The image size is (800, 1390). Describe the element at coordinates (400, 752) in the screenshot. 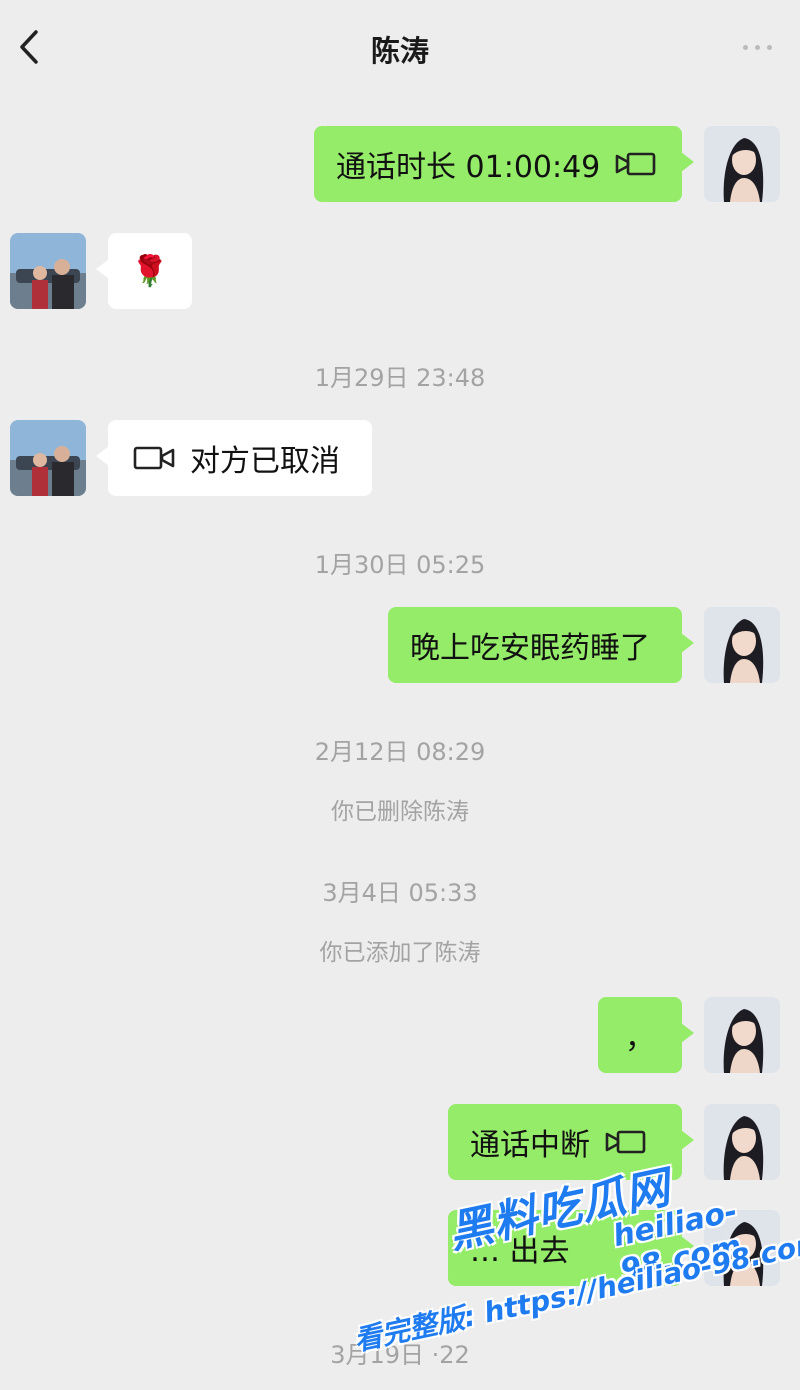

I see `timestamp: 2月12日 08:29` at that location.